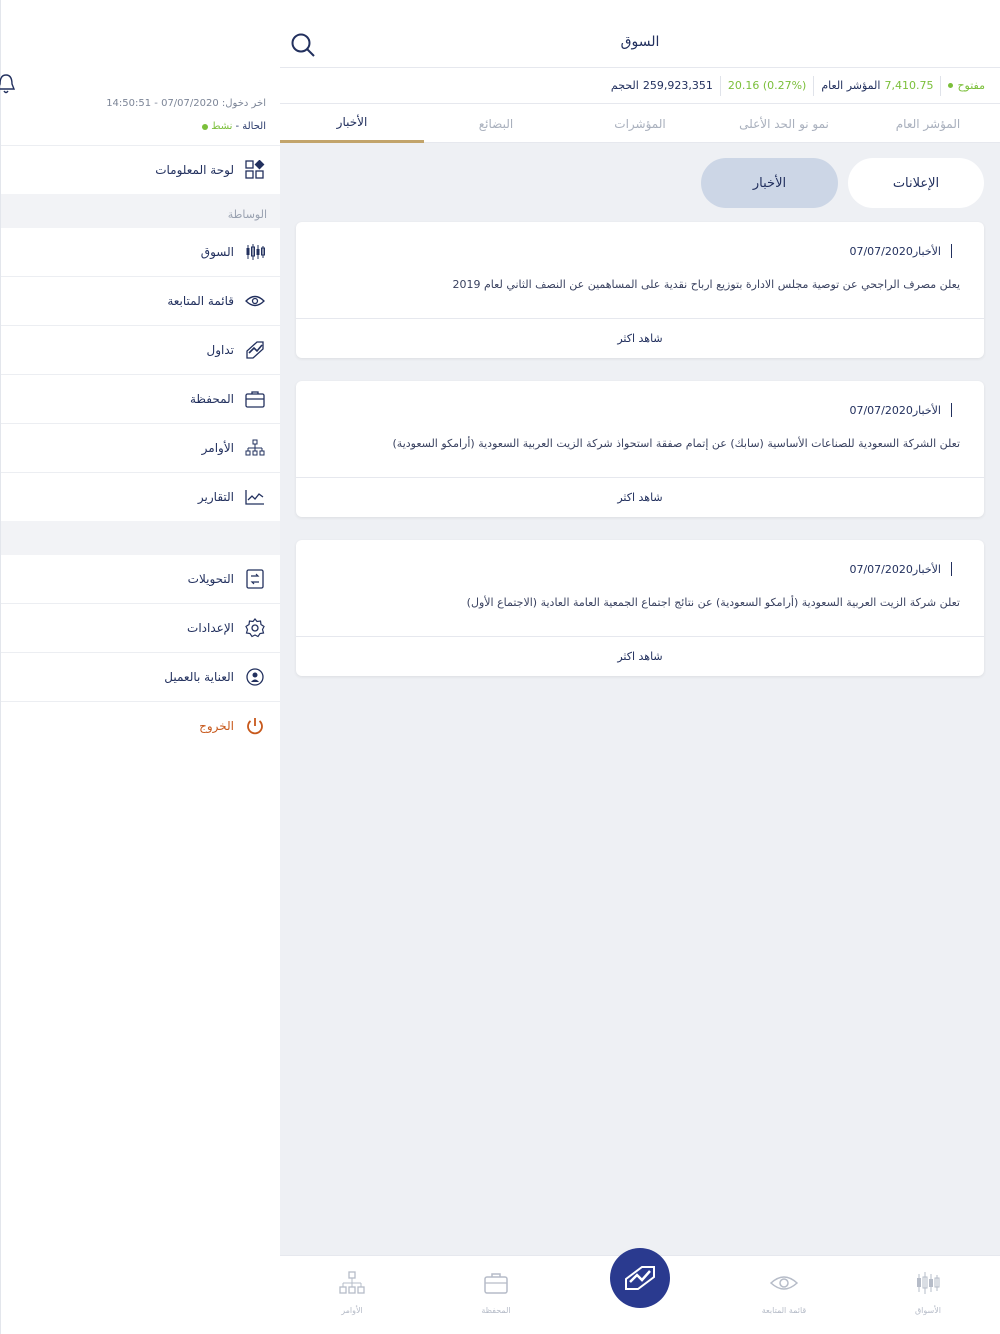  Describe the element at coordinates (186, 103) in the screenshot. I see `last-login: اخر دخول: 07/07/2020 - 14:50:51` at that location.